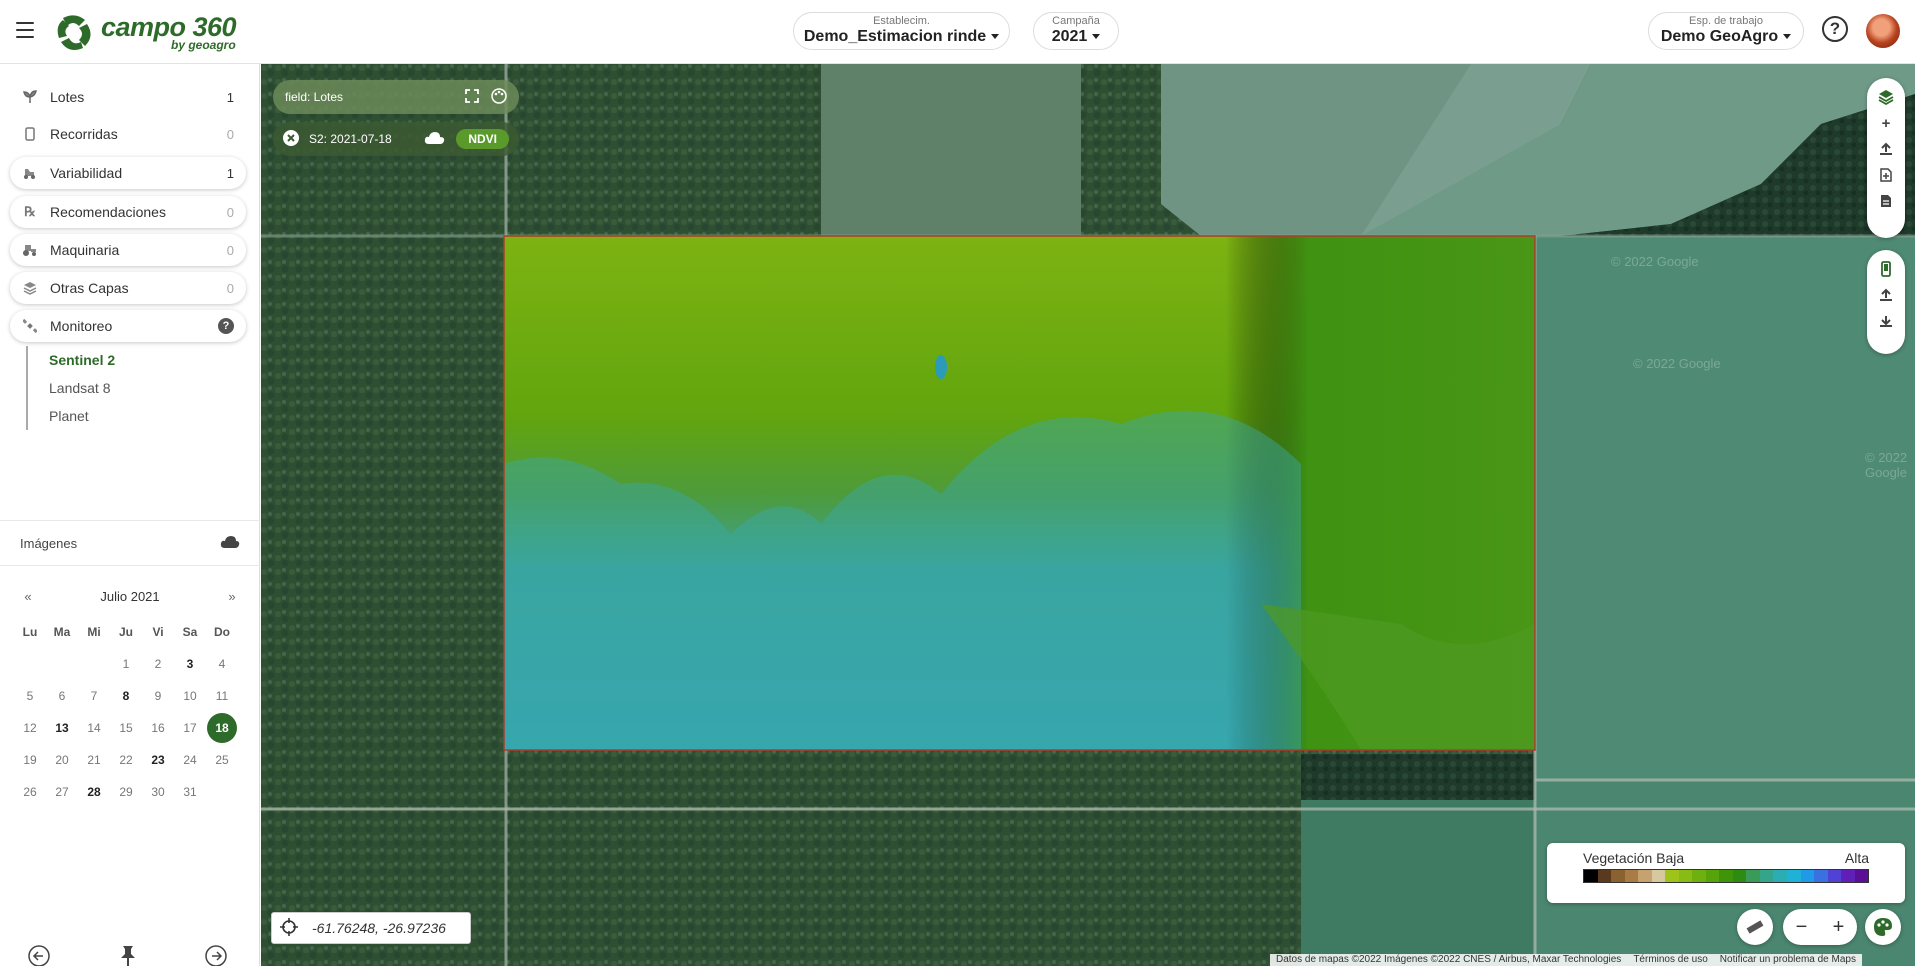  I want to click on sub-item-landsat8: Landsat 8, so click(71, 388).